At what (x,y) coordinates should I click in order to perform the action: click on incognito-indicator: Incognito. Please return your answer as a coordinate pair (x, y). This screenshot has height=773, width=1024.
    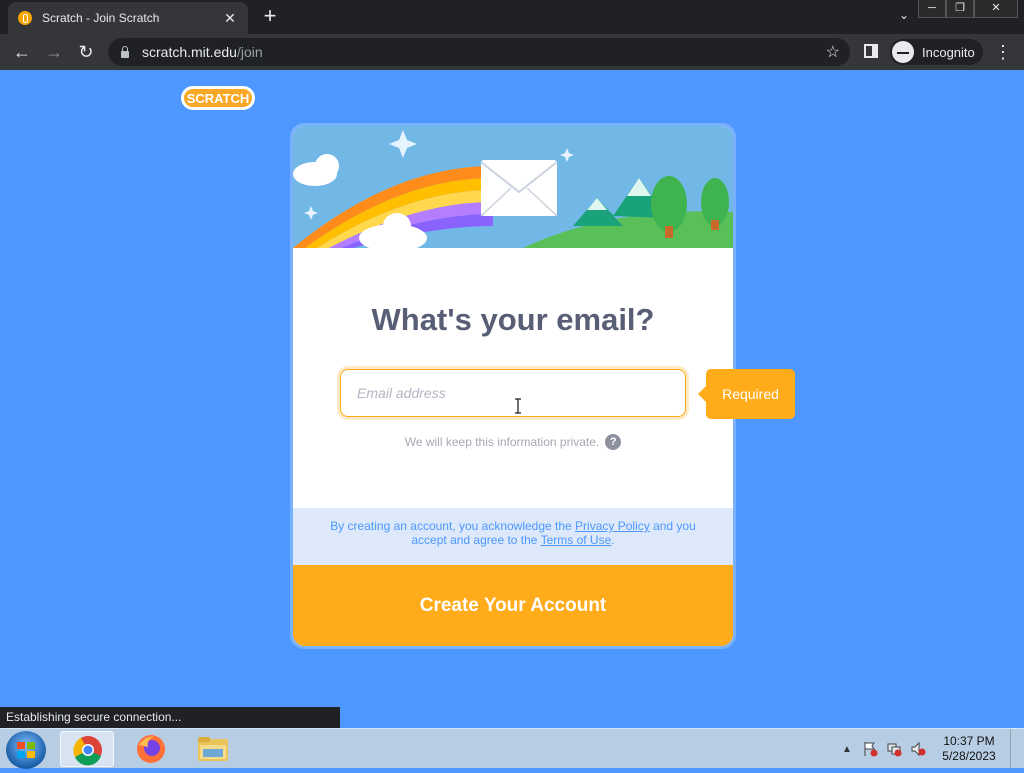
    Looking at the image, I should click on (936, 52).